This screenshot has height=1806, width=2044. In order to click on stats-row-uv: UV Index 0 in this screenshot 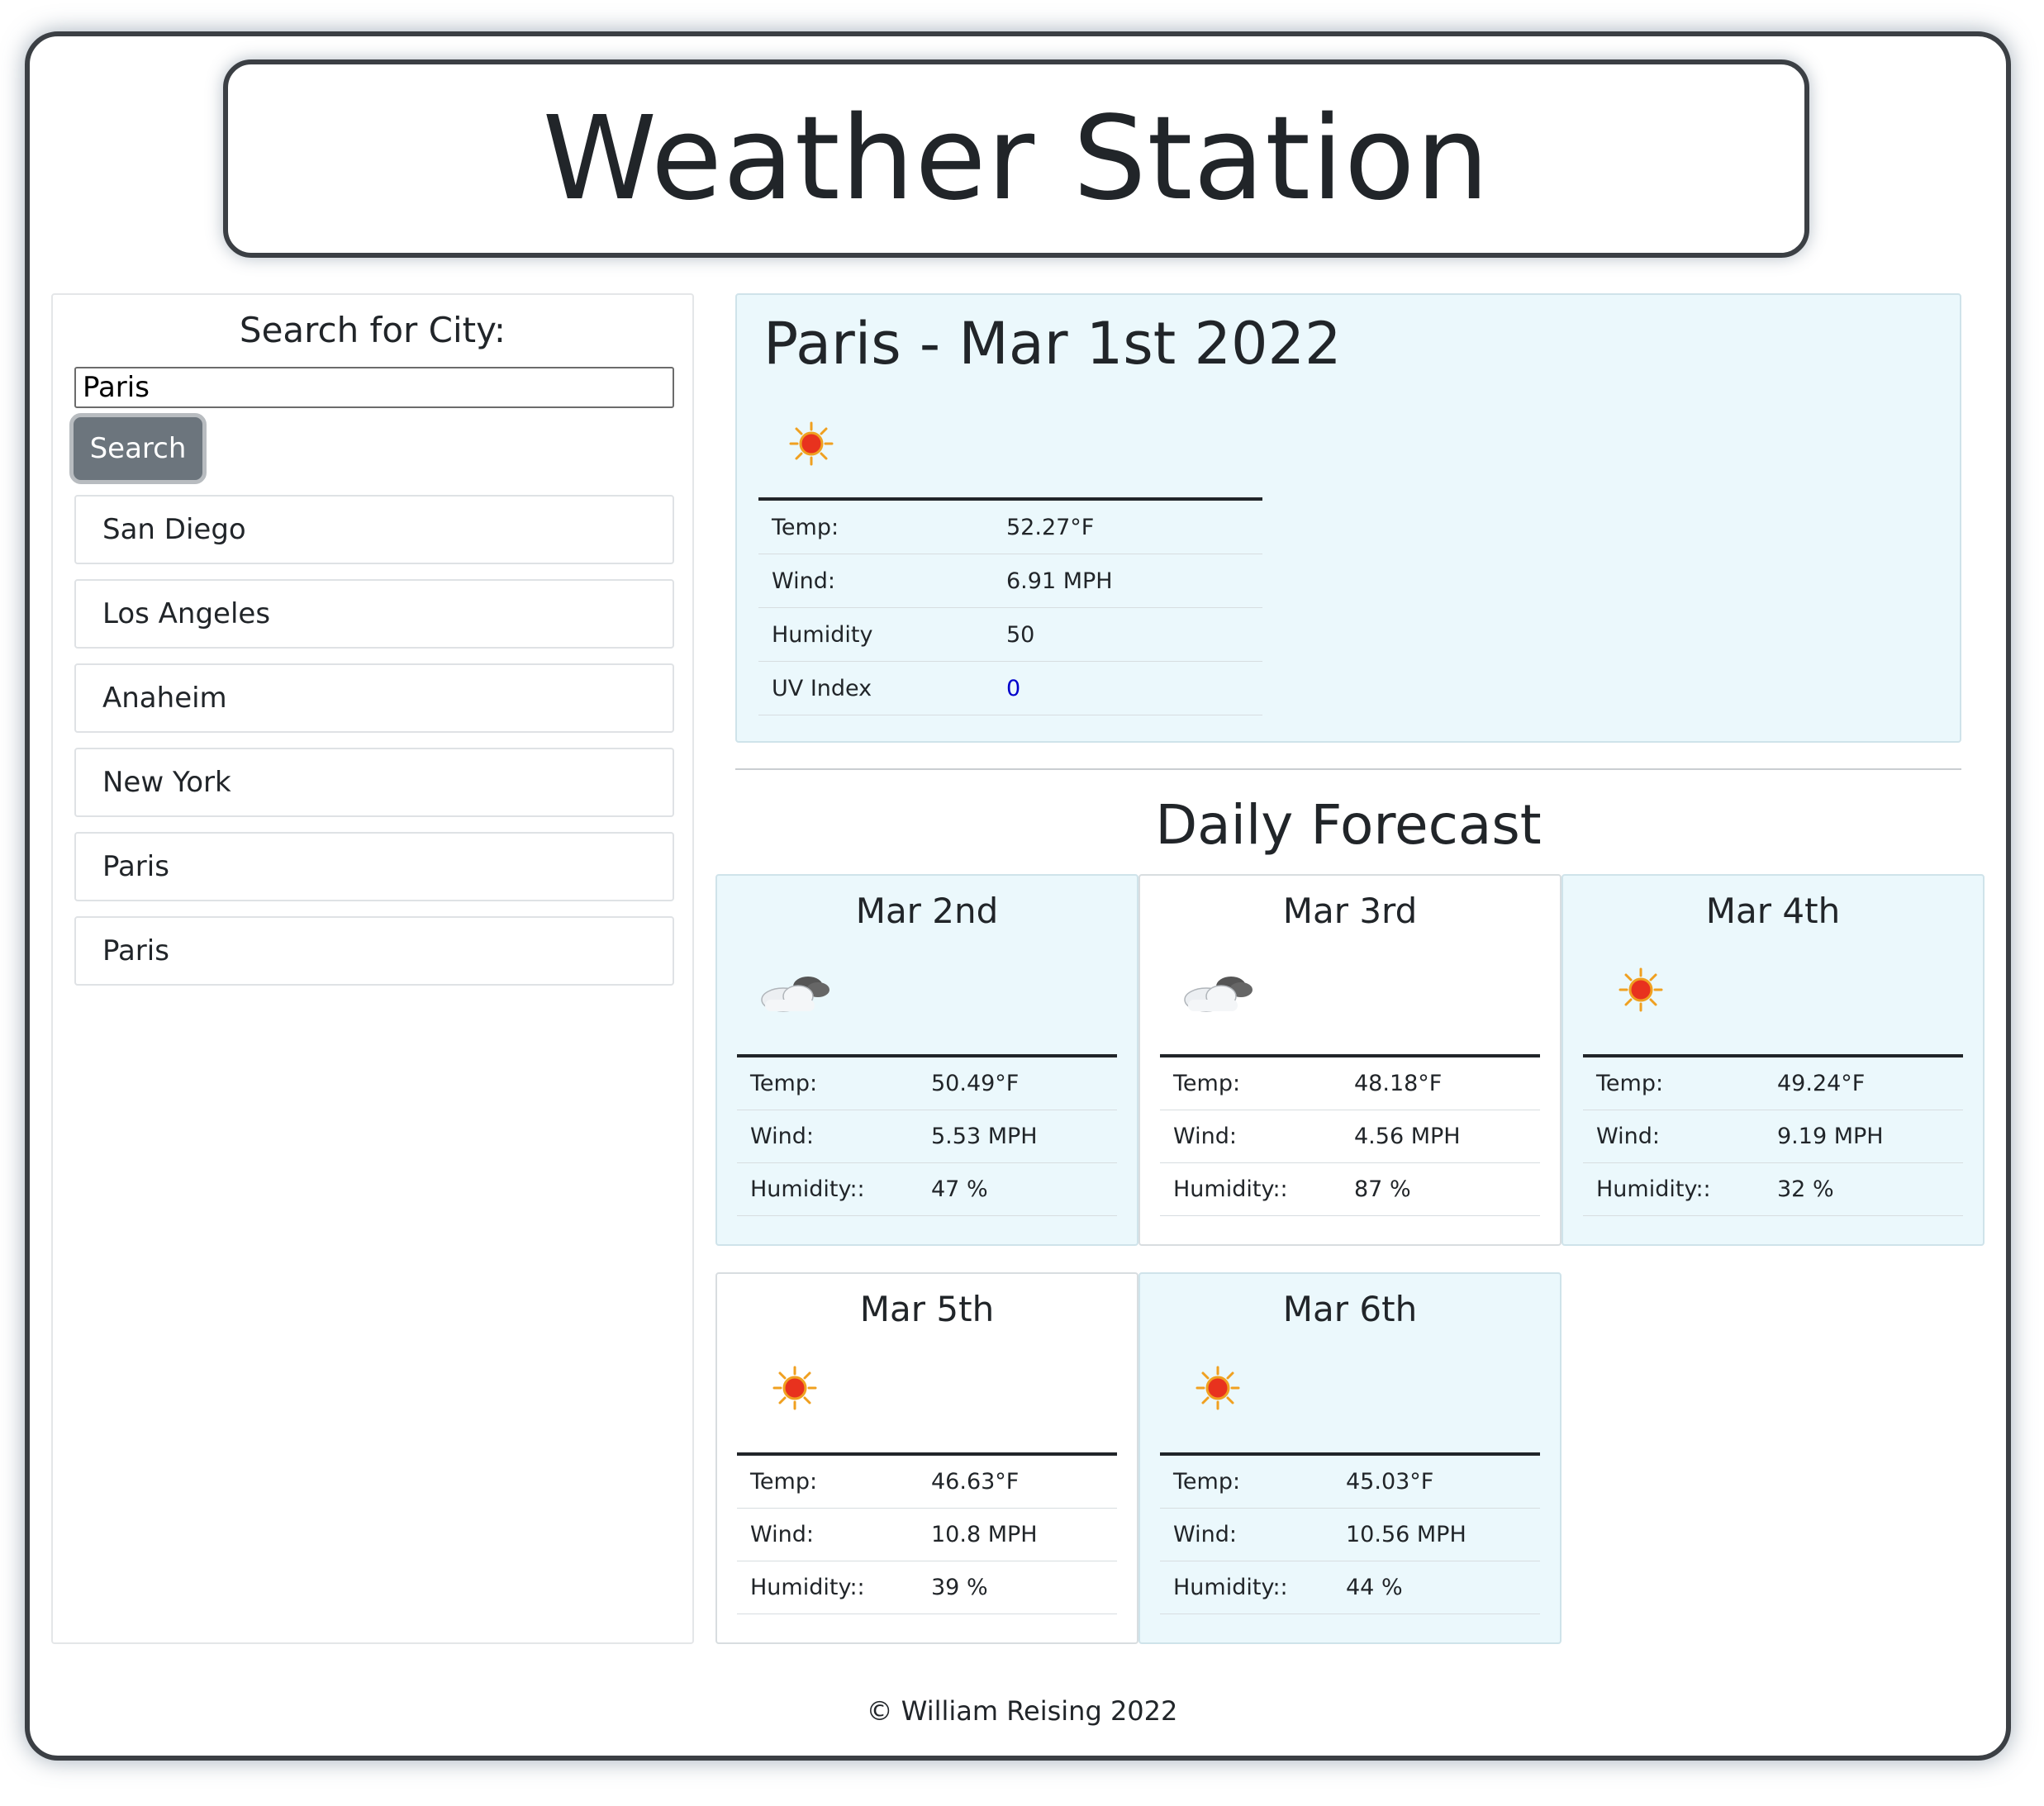, I will do `click(1010, 688)`.